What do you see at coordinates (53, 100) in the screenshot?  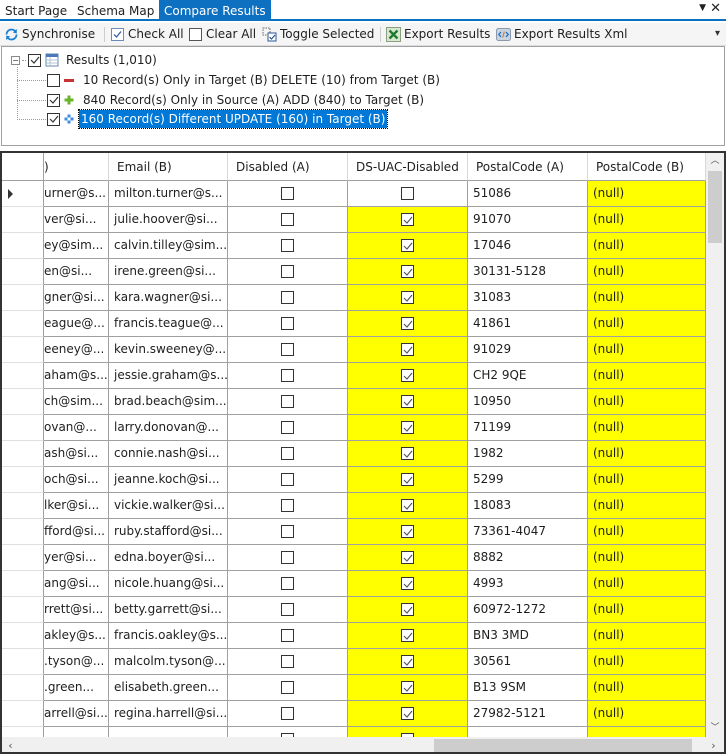 I see `tree-checkbox-add` at bounding box center [53, 100].